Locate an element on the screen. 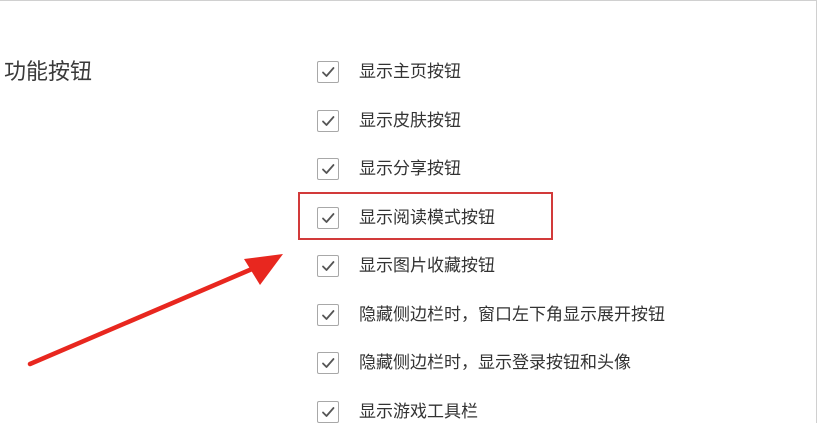  option-label: 显示分享按钮 is located at coordinates (410, 169).